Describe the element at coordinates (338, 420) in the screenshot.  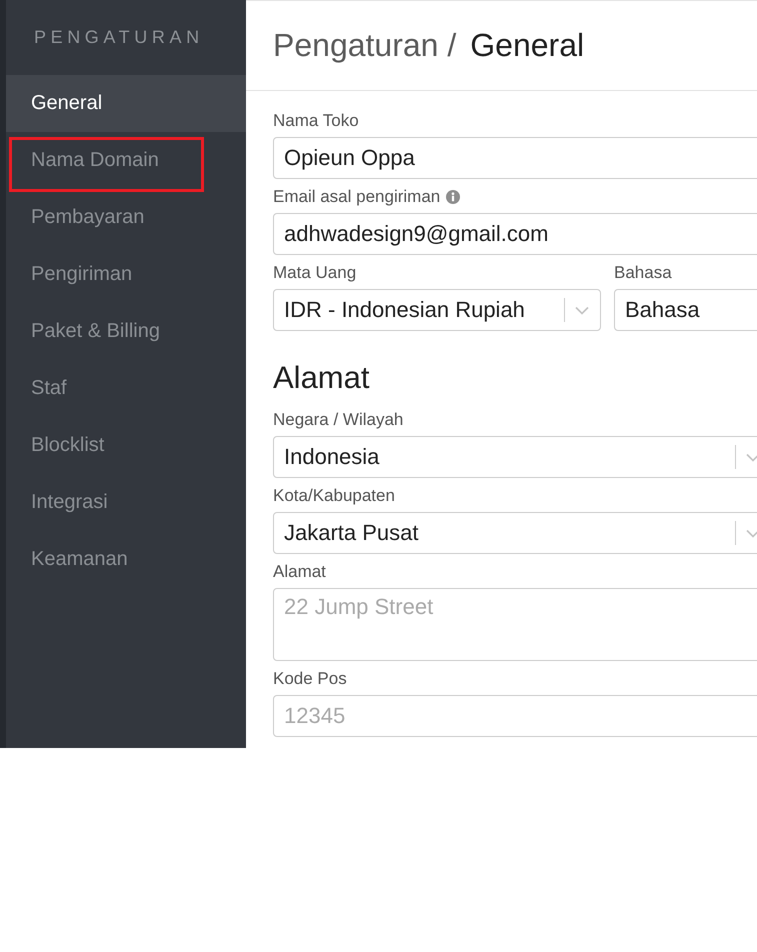
I see `field-label: Negara / Wilayah` at that location.